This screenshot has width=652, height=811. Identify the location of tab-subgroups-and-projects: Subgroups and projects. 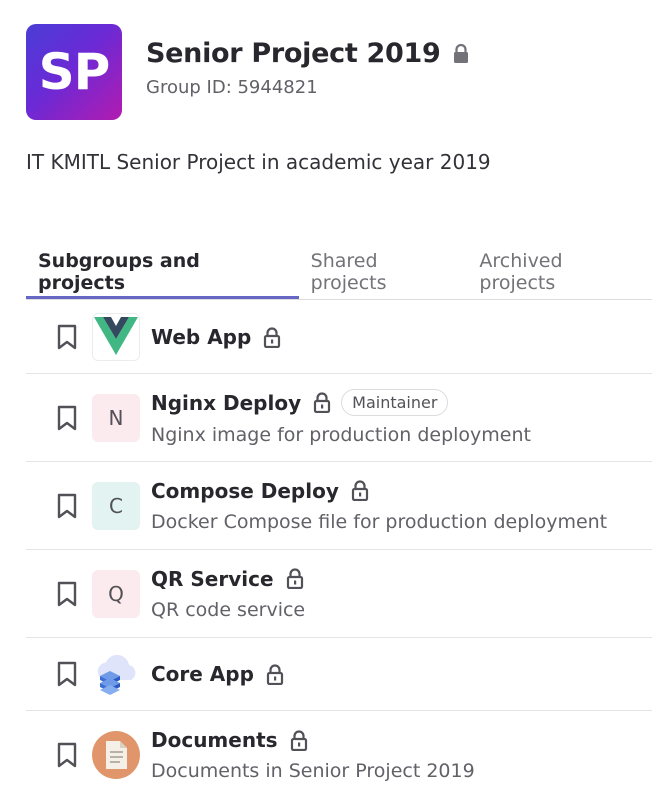
(162, 269).